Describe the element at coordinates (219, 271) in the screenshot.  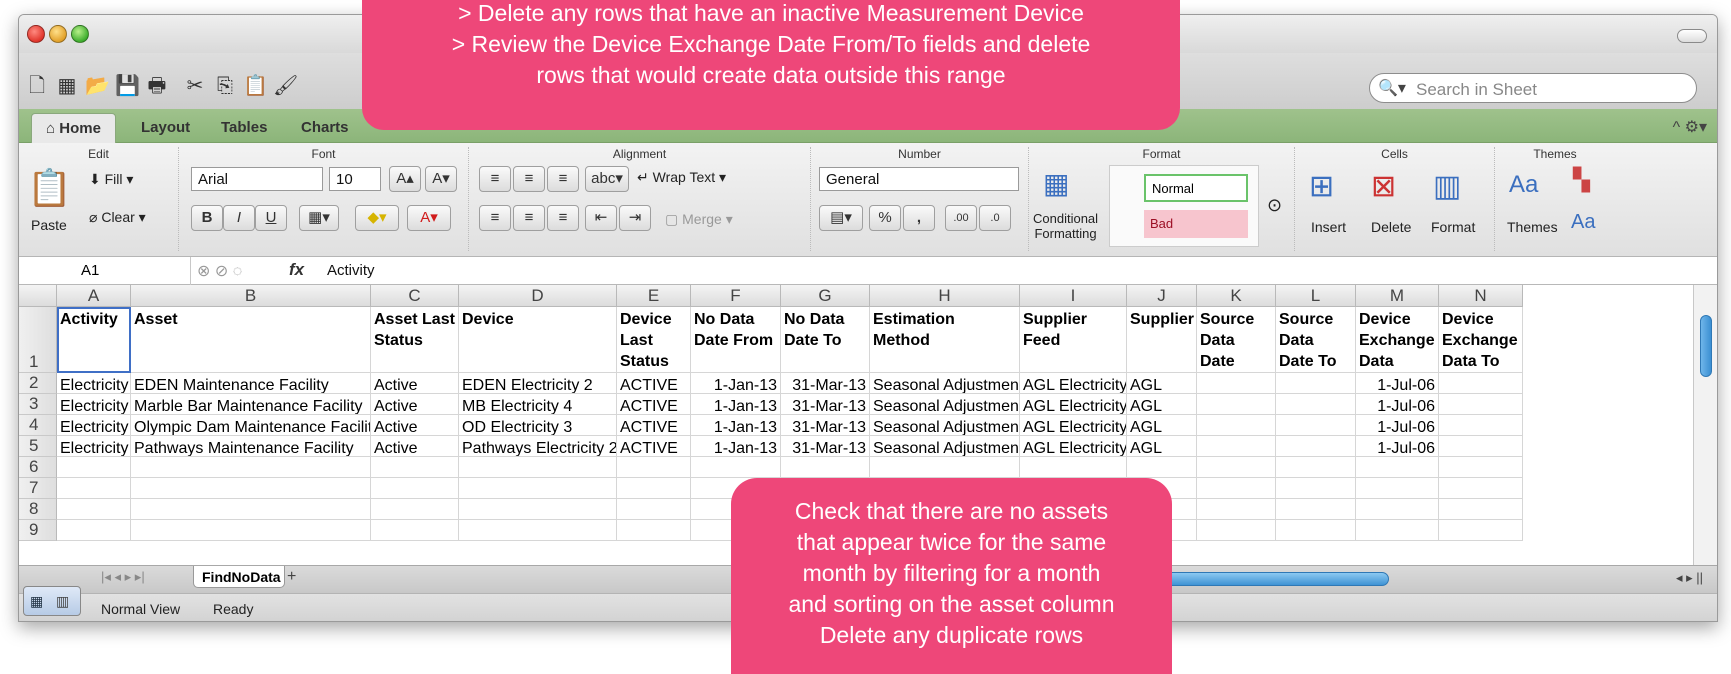
I see `formula-bar-controls-icon: ⊗ ⊘ ◌` at that location.